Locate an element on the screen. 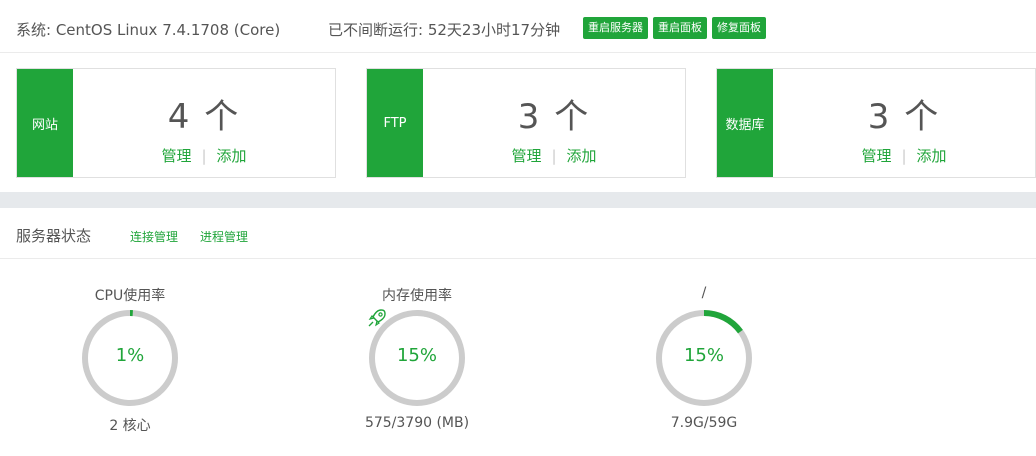 The width and height of the screenshot is (1036, 456). website-add-link: 添加 is located at coordinates (232, 156).